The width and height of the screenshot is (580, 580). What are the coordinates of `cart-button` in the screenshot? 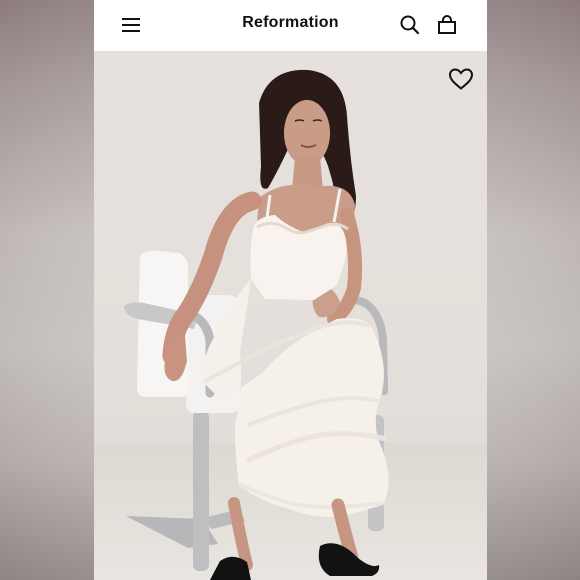 It's located at (447, 25).